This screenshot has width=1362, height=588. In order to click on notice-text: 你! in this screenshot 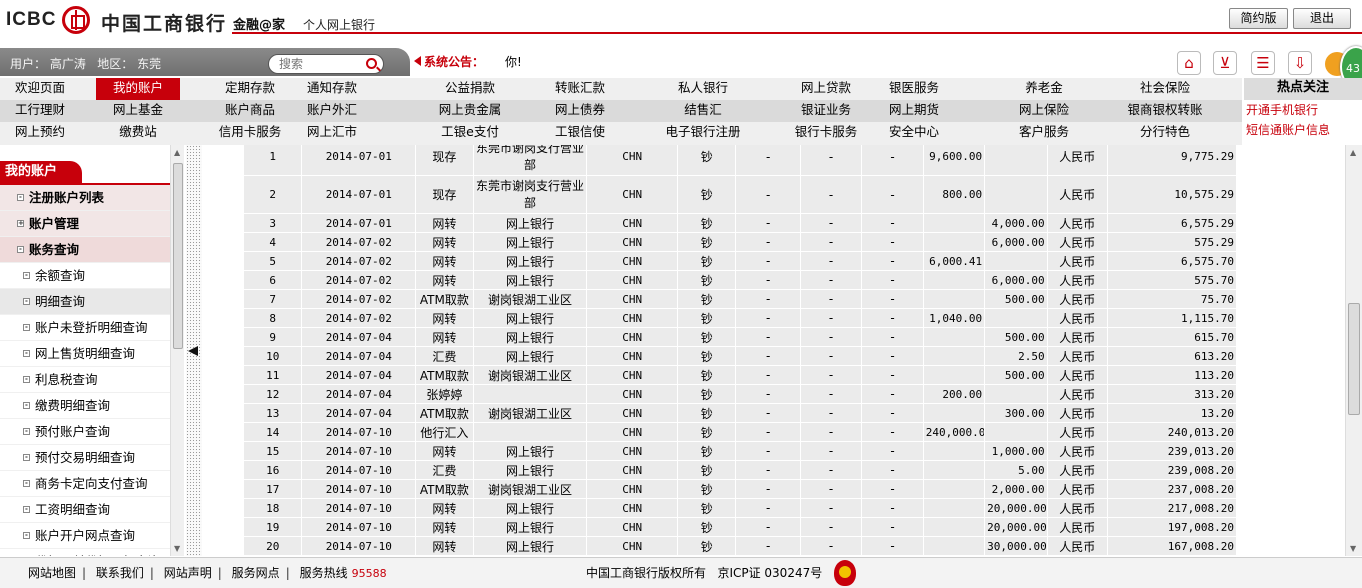, I will do `click(513, 61)`.